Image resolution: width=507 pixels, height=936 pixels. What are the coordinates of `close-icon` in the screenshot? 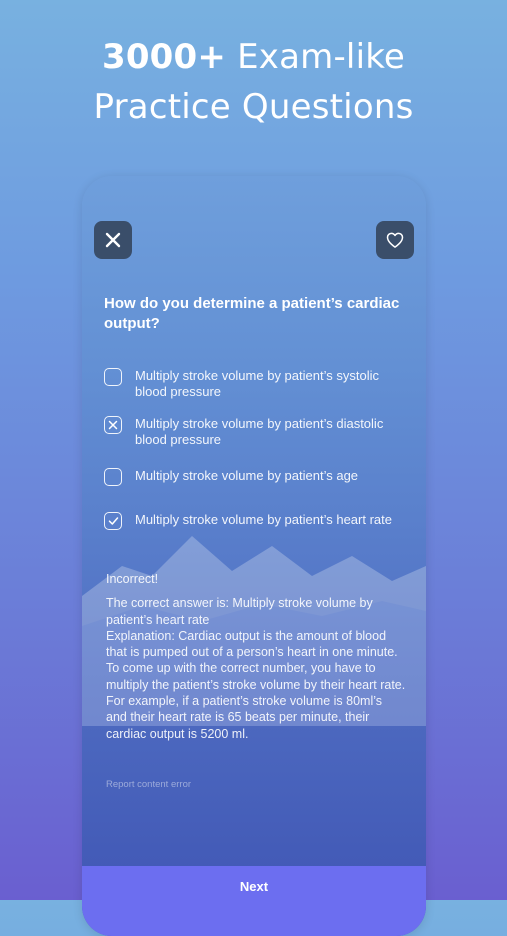 It's located at (113, 240).